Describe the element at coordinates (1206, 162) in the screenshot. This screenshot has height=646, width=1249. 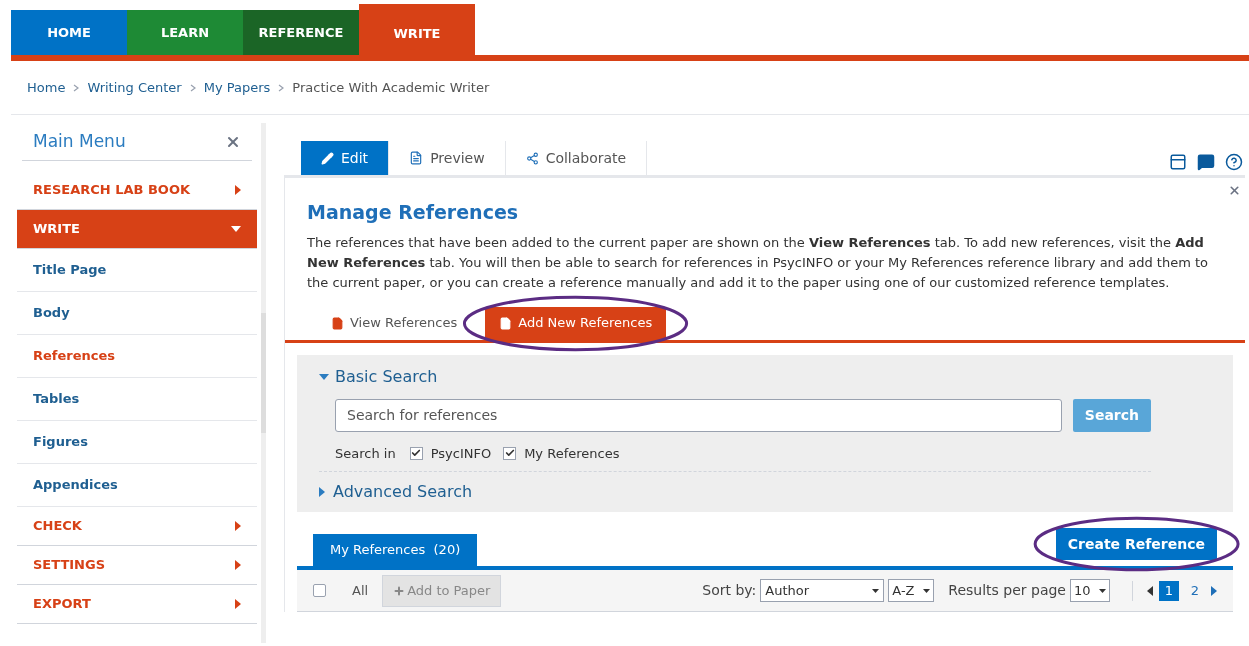
I see `comment-icon` at that location.